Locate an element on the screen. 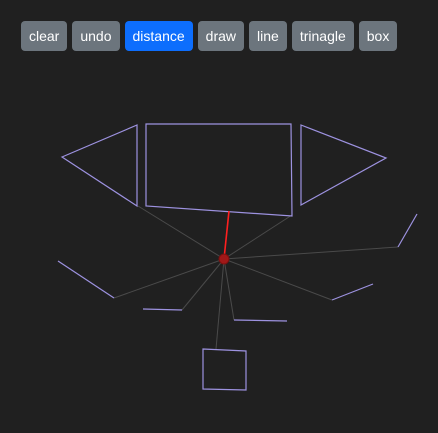 This screenshot has height=433, width=438. origin-point is located at coordinates (224, 259).